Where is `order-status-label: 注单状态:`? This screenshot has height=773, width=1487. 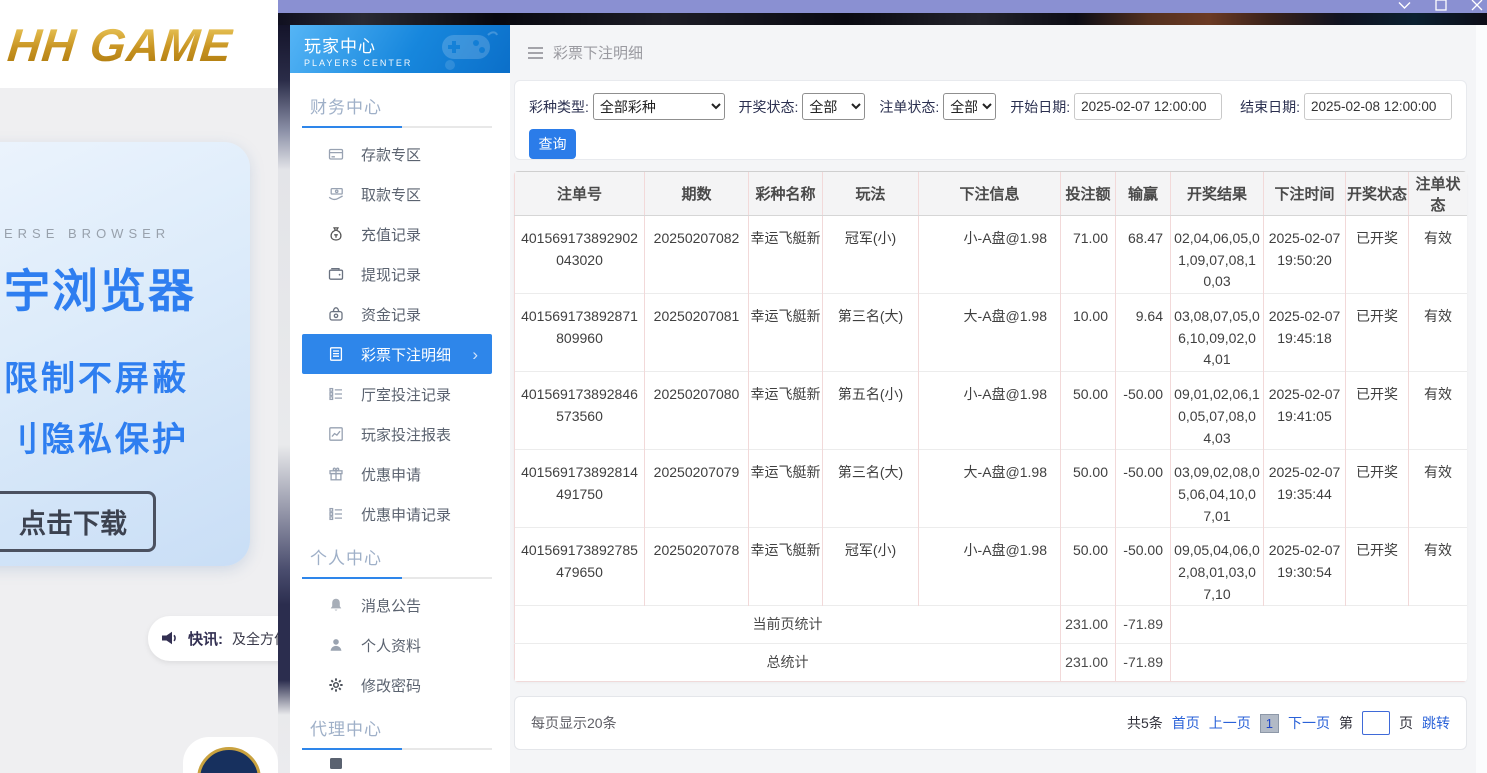 order-status-label: 注单状态: is located at coordinates (909, 106).